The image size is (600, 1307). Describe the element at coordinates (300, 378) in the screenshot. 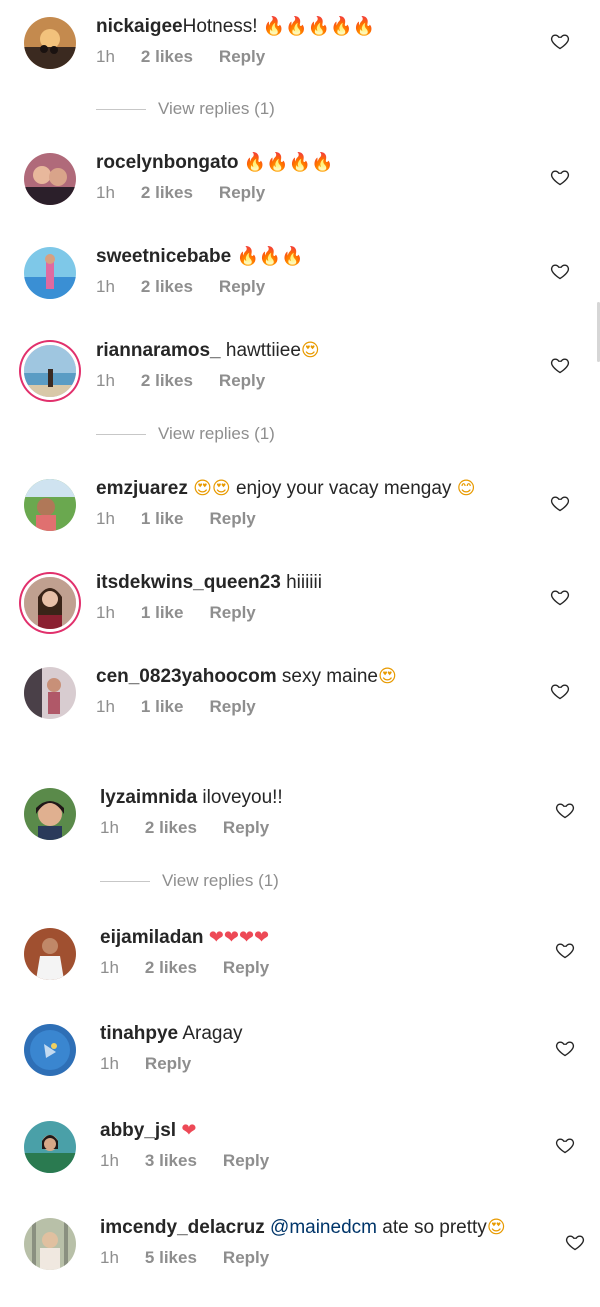

I see `comment-item: riannaramos_ hawttiiee😍 1h 2 likes Reply` at that location.